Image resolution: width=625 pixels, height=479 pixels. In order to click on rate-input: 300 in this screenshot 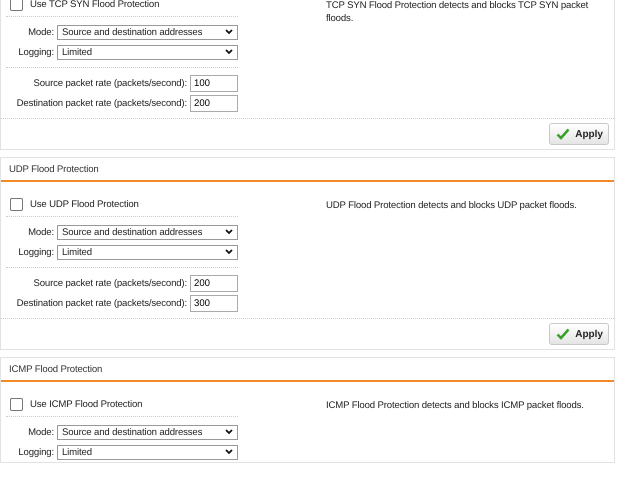, I will do `click(214, 303)`.